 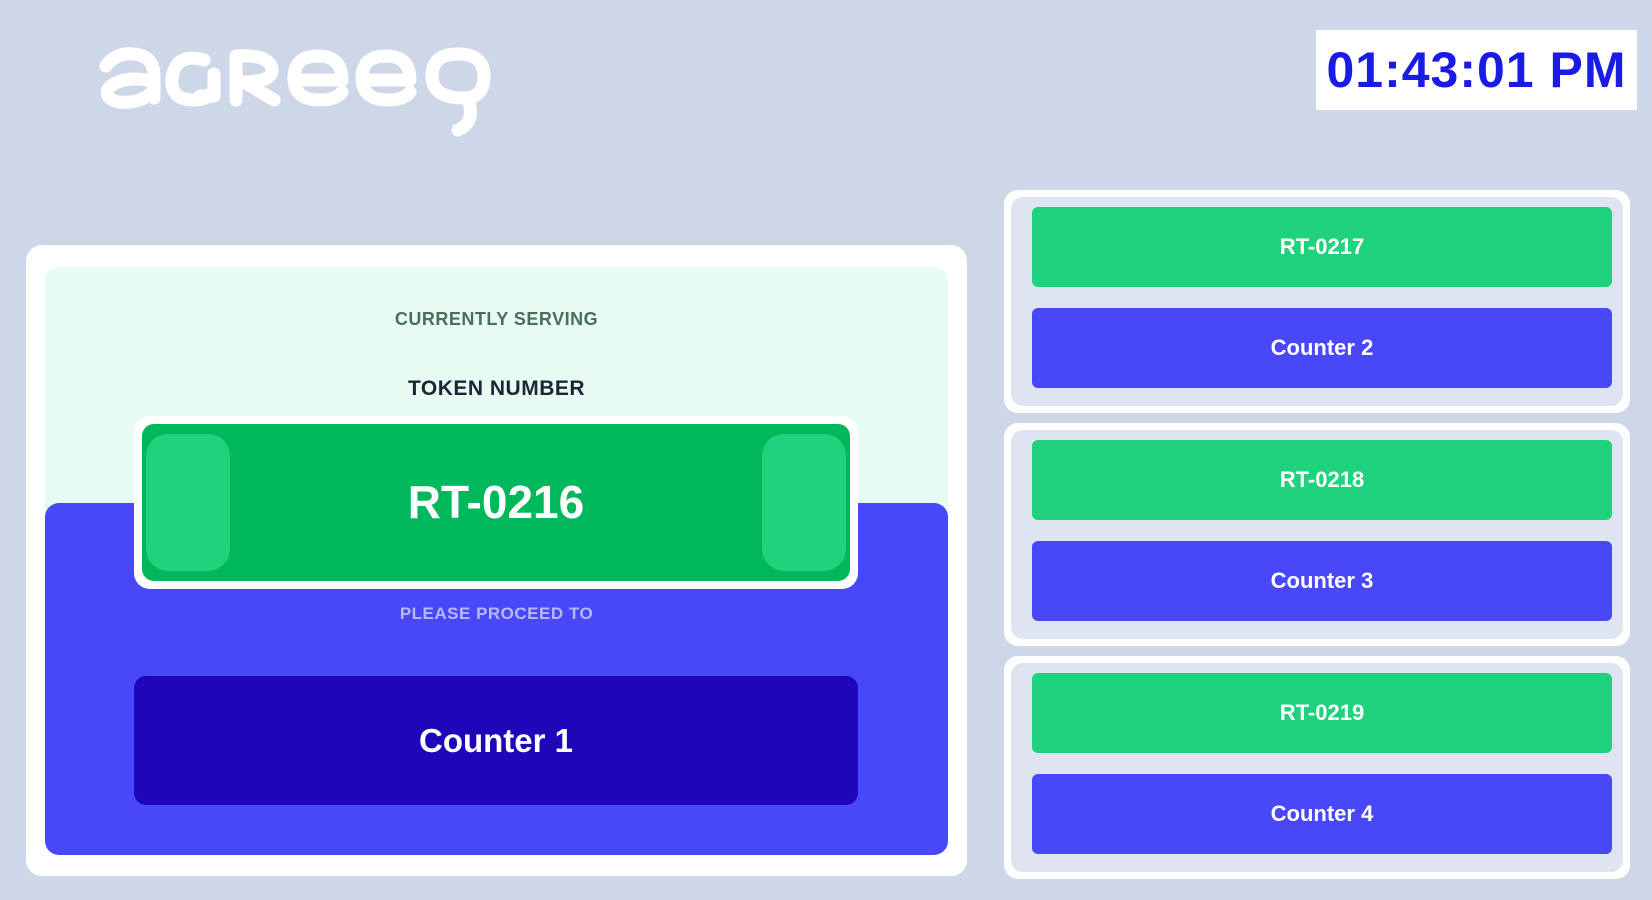 What do you see at coordinates (295, 92) in the screenshot?
I see `agreeq-logo-graphic` at bounding box center [295, 92].